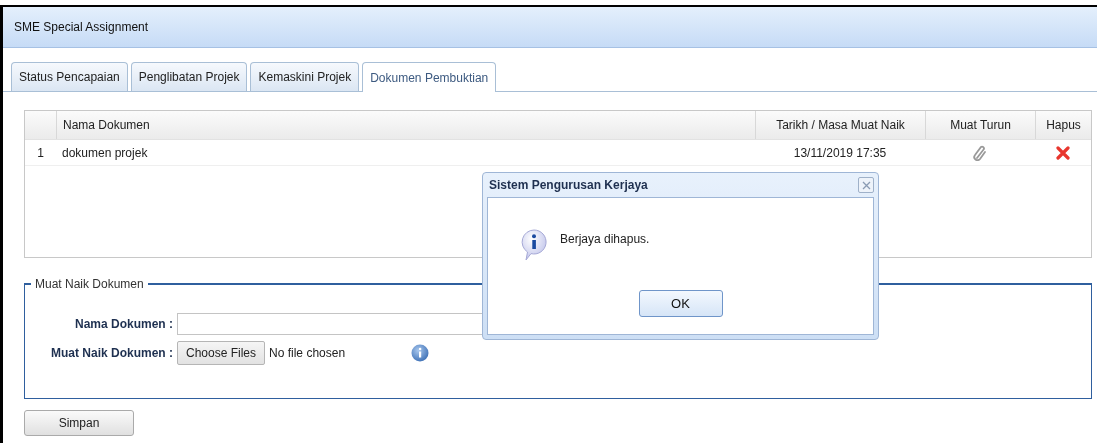 The image size is (1097, 445). What do you see at coordinates (123, 324) in the screenshot?
I see `field-label: Nama Dokumen :` at bounding box center [123, 324].